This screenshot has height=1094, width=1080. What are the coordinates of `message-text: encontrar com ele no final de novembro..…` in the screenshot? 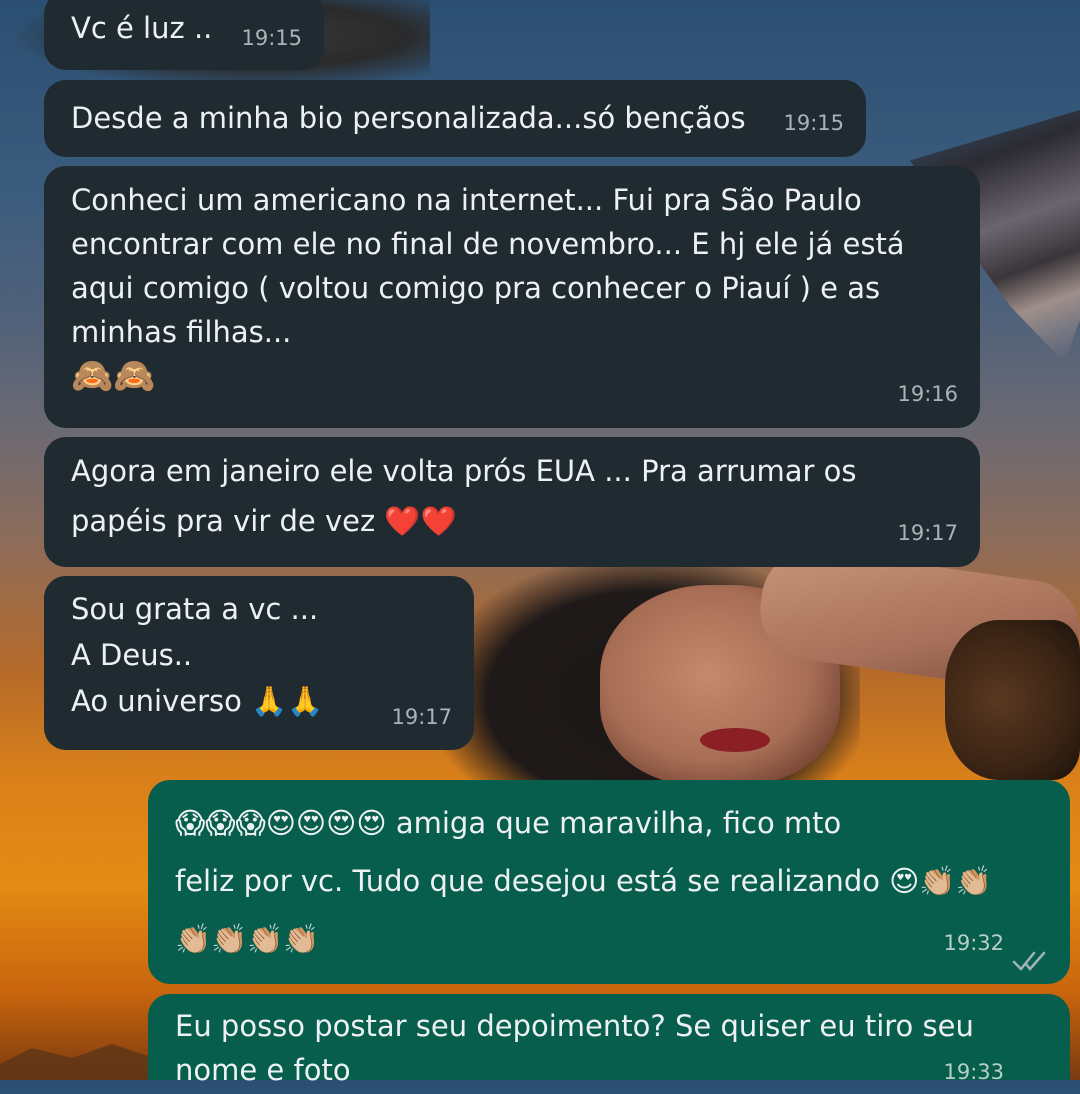 It's located at (488, 244).